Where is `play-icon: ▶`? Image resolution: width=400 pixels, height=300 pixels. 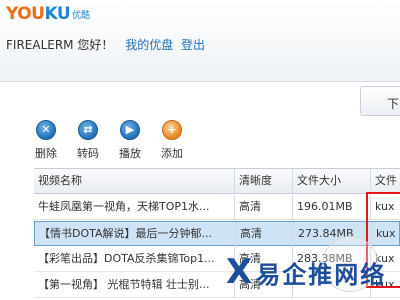
play-icon: ▶ is located at coordinates (130, 130).